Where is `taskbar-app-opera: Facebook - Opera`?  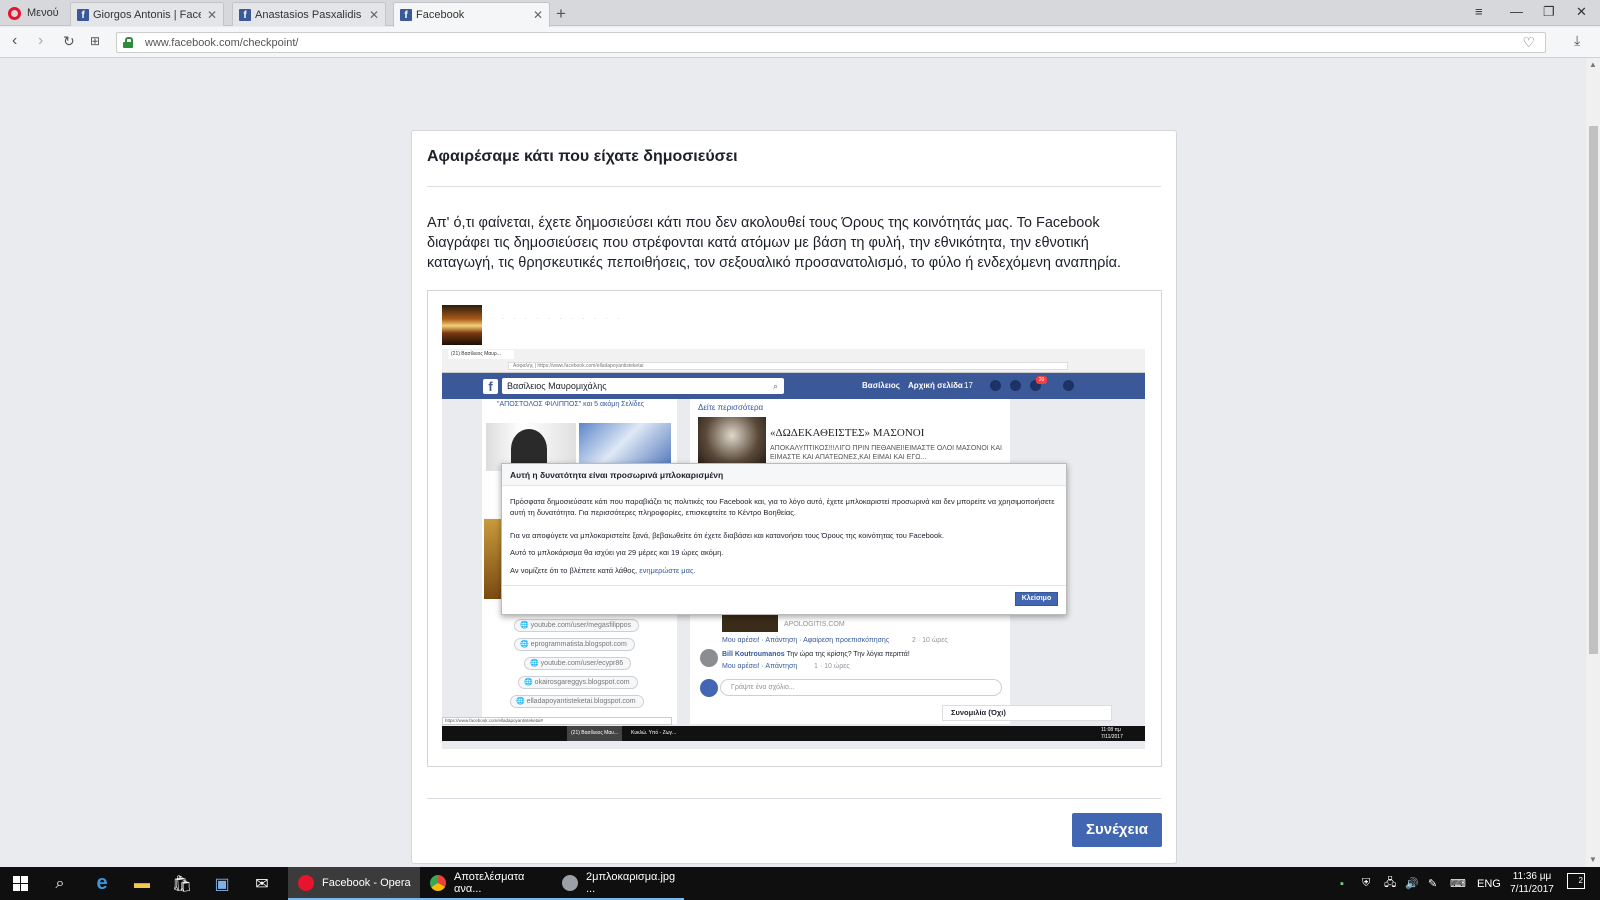
taskbar-app-opera: Facebook - Opera is located at coordinates (354, 883).